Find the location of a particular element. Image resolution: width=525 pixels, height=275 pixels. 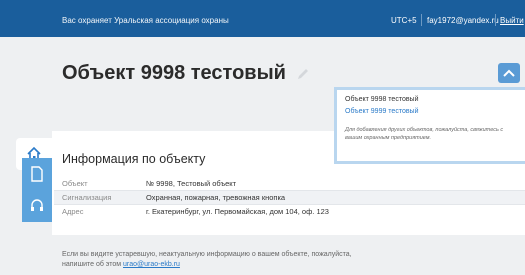

document-icon is located at coordinates (37, 174).